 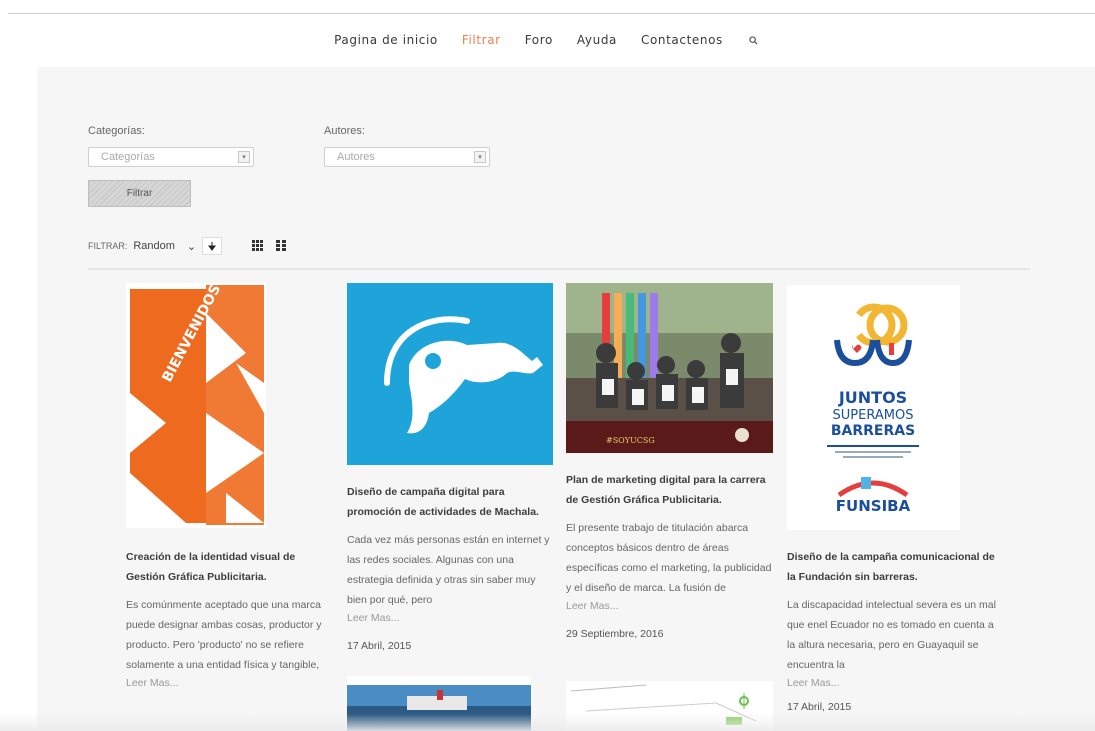 I want to click on nav-item-ayuda: Ayuda, so click(x=597, y=40).